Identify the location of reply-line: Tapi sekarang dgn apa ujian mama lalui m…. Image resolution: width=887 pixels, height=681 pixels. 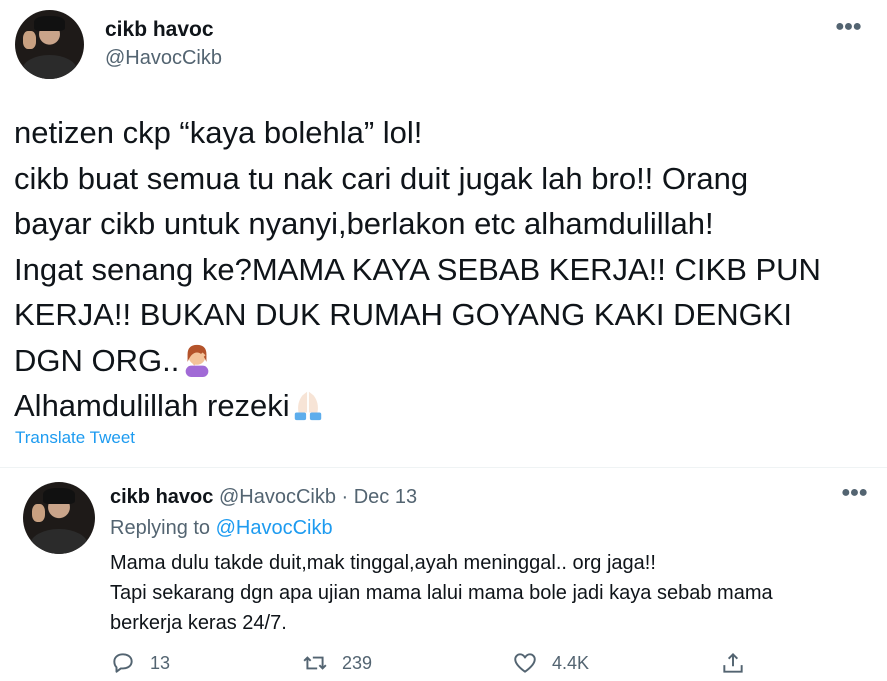
(441, 593).